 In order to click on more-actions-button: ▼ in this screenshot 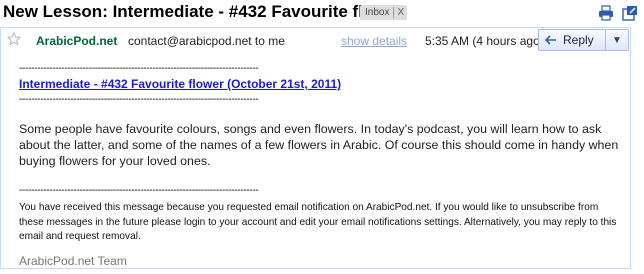, I will do `click(617, 40)`.